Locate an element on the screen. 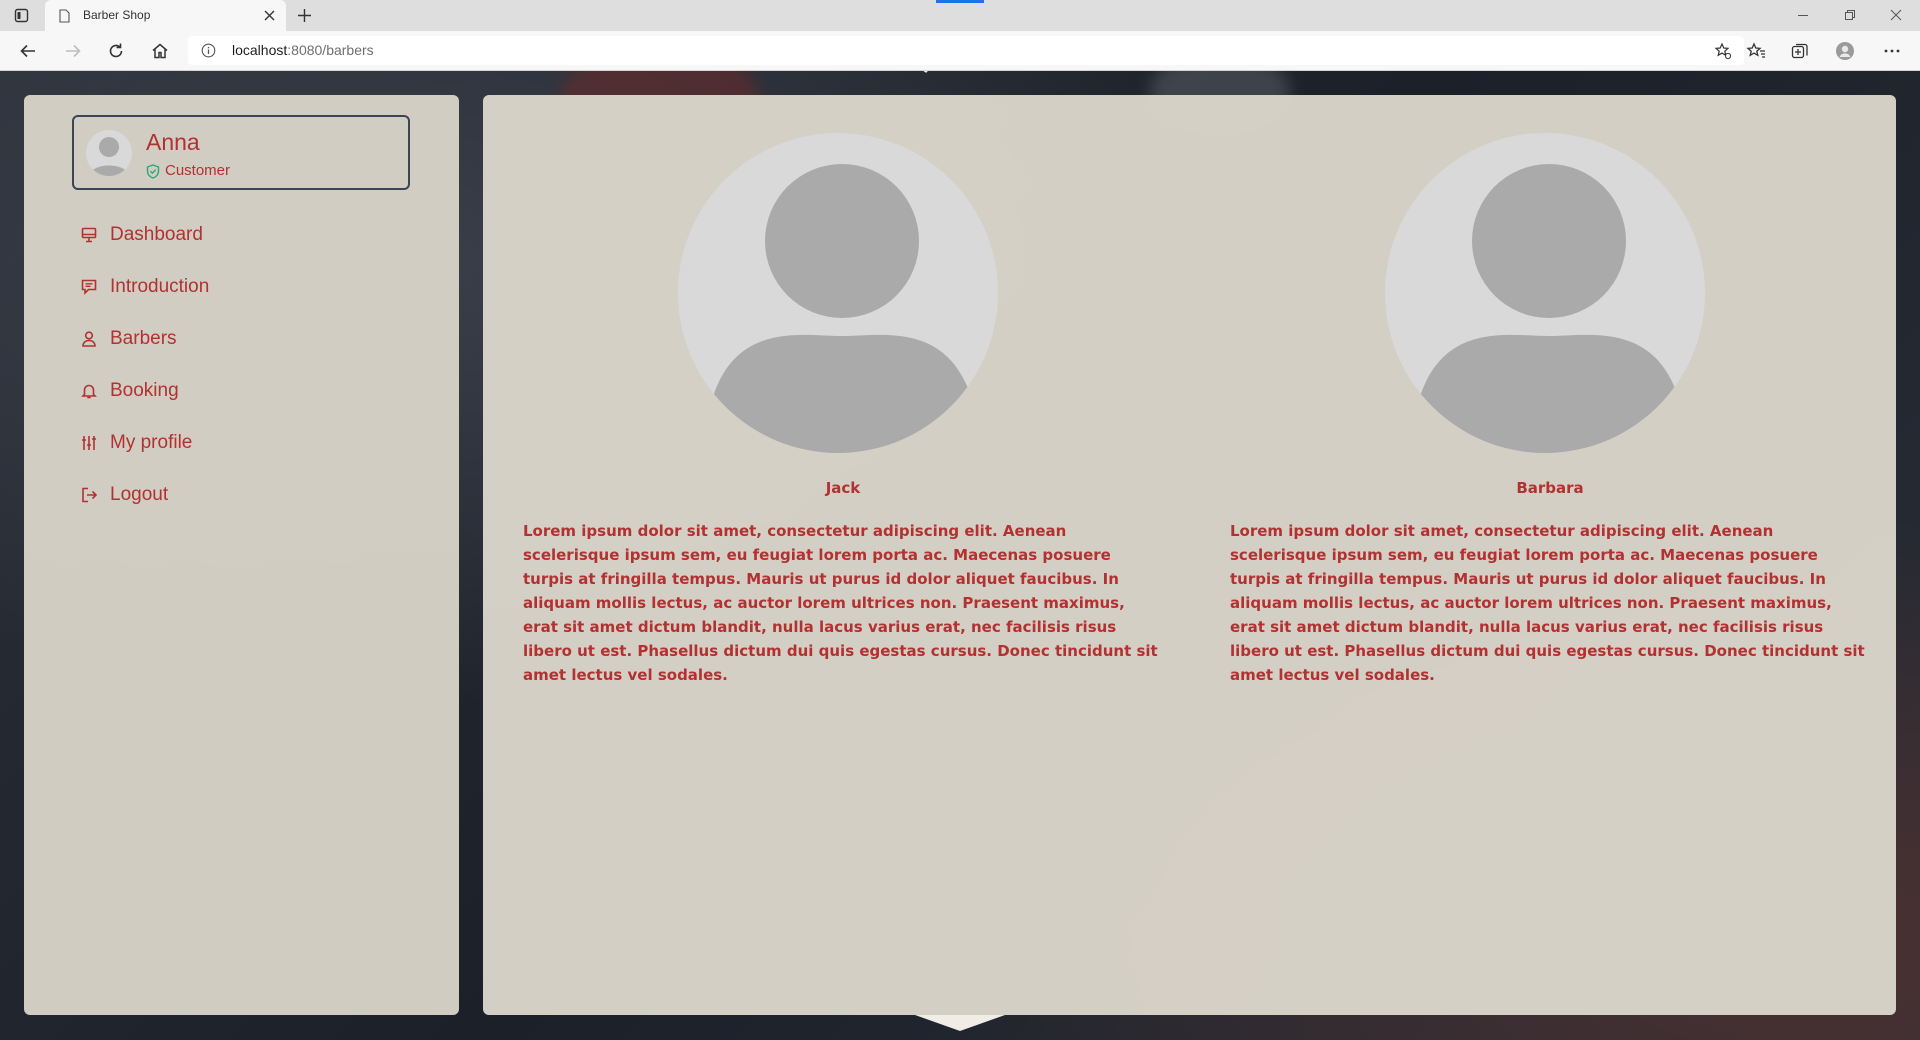 The image size is (1920, 1040). user-avatar is located at coordinates (109, 153).